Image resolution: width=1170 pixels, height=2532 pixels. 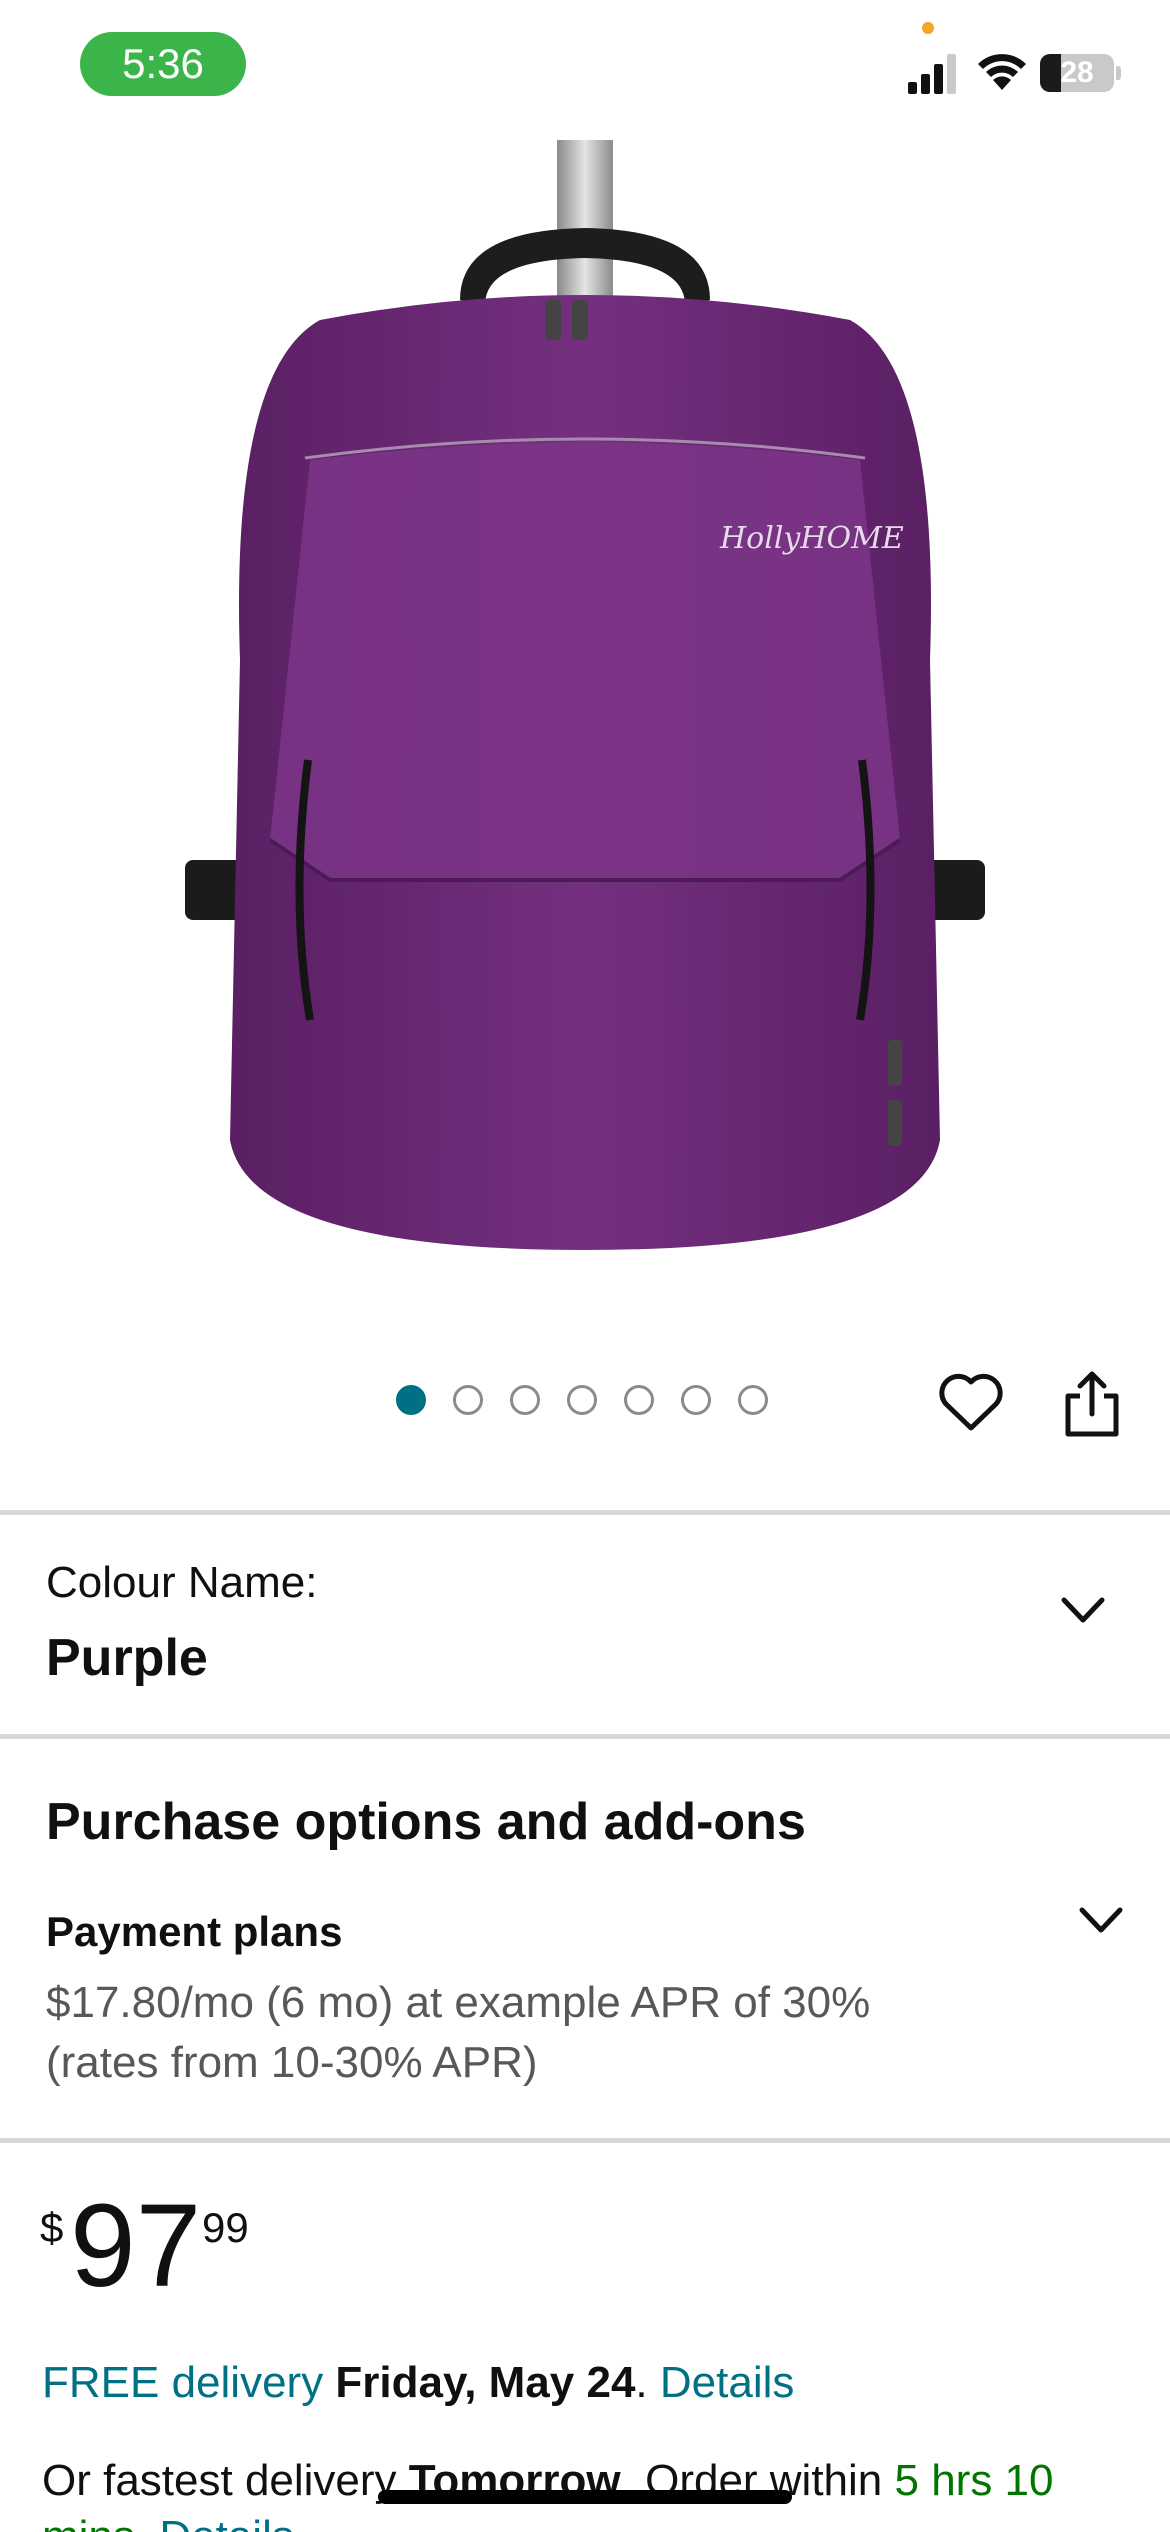 I want to click on delivery-period: ., so click(x=641, y=2382).